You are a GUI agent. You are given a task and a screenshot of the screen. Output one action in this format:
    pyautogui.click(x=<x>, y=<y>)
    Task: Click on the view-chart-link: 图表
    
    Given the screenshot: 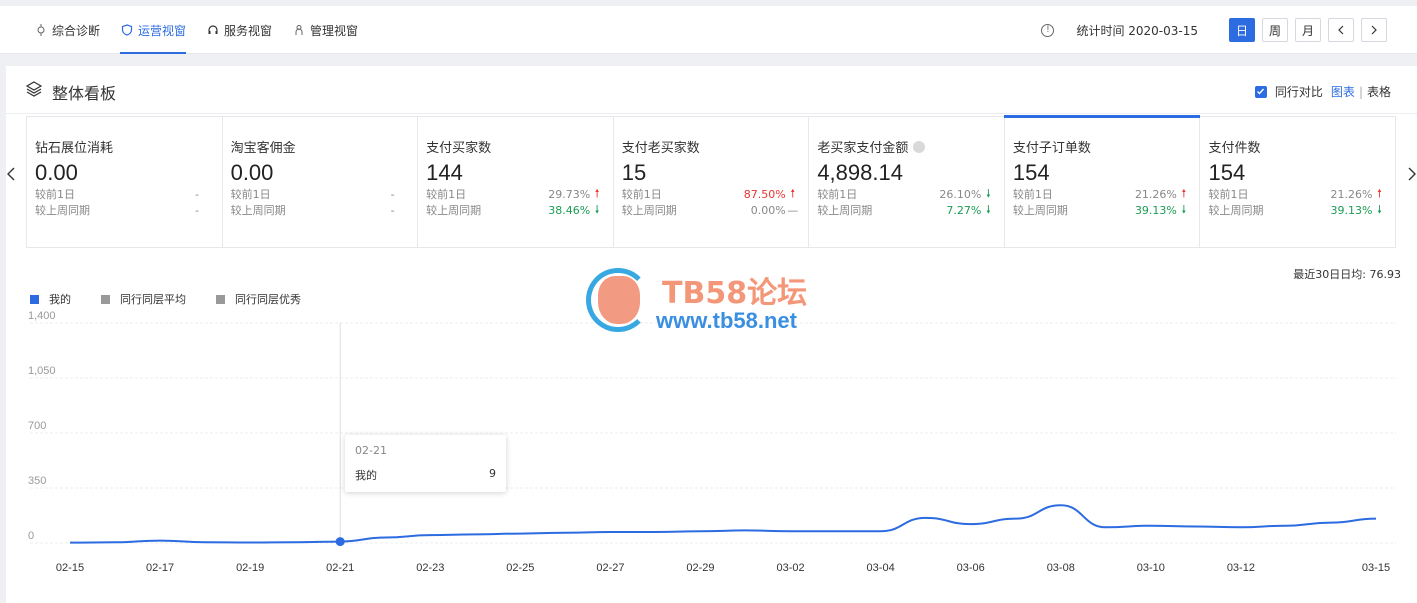 What is the action you would take?
    pyautogui.click(x=1343, y=91)
    